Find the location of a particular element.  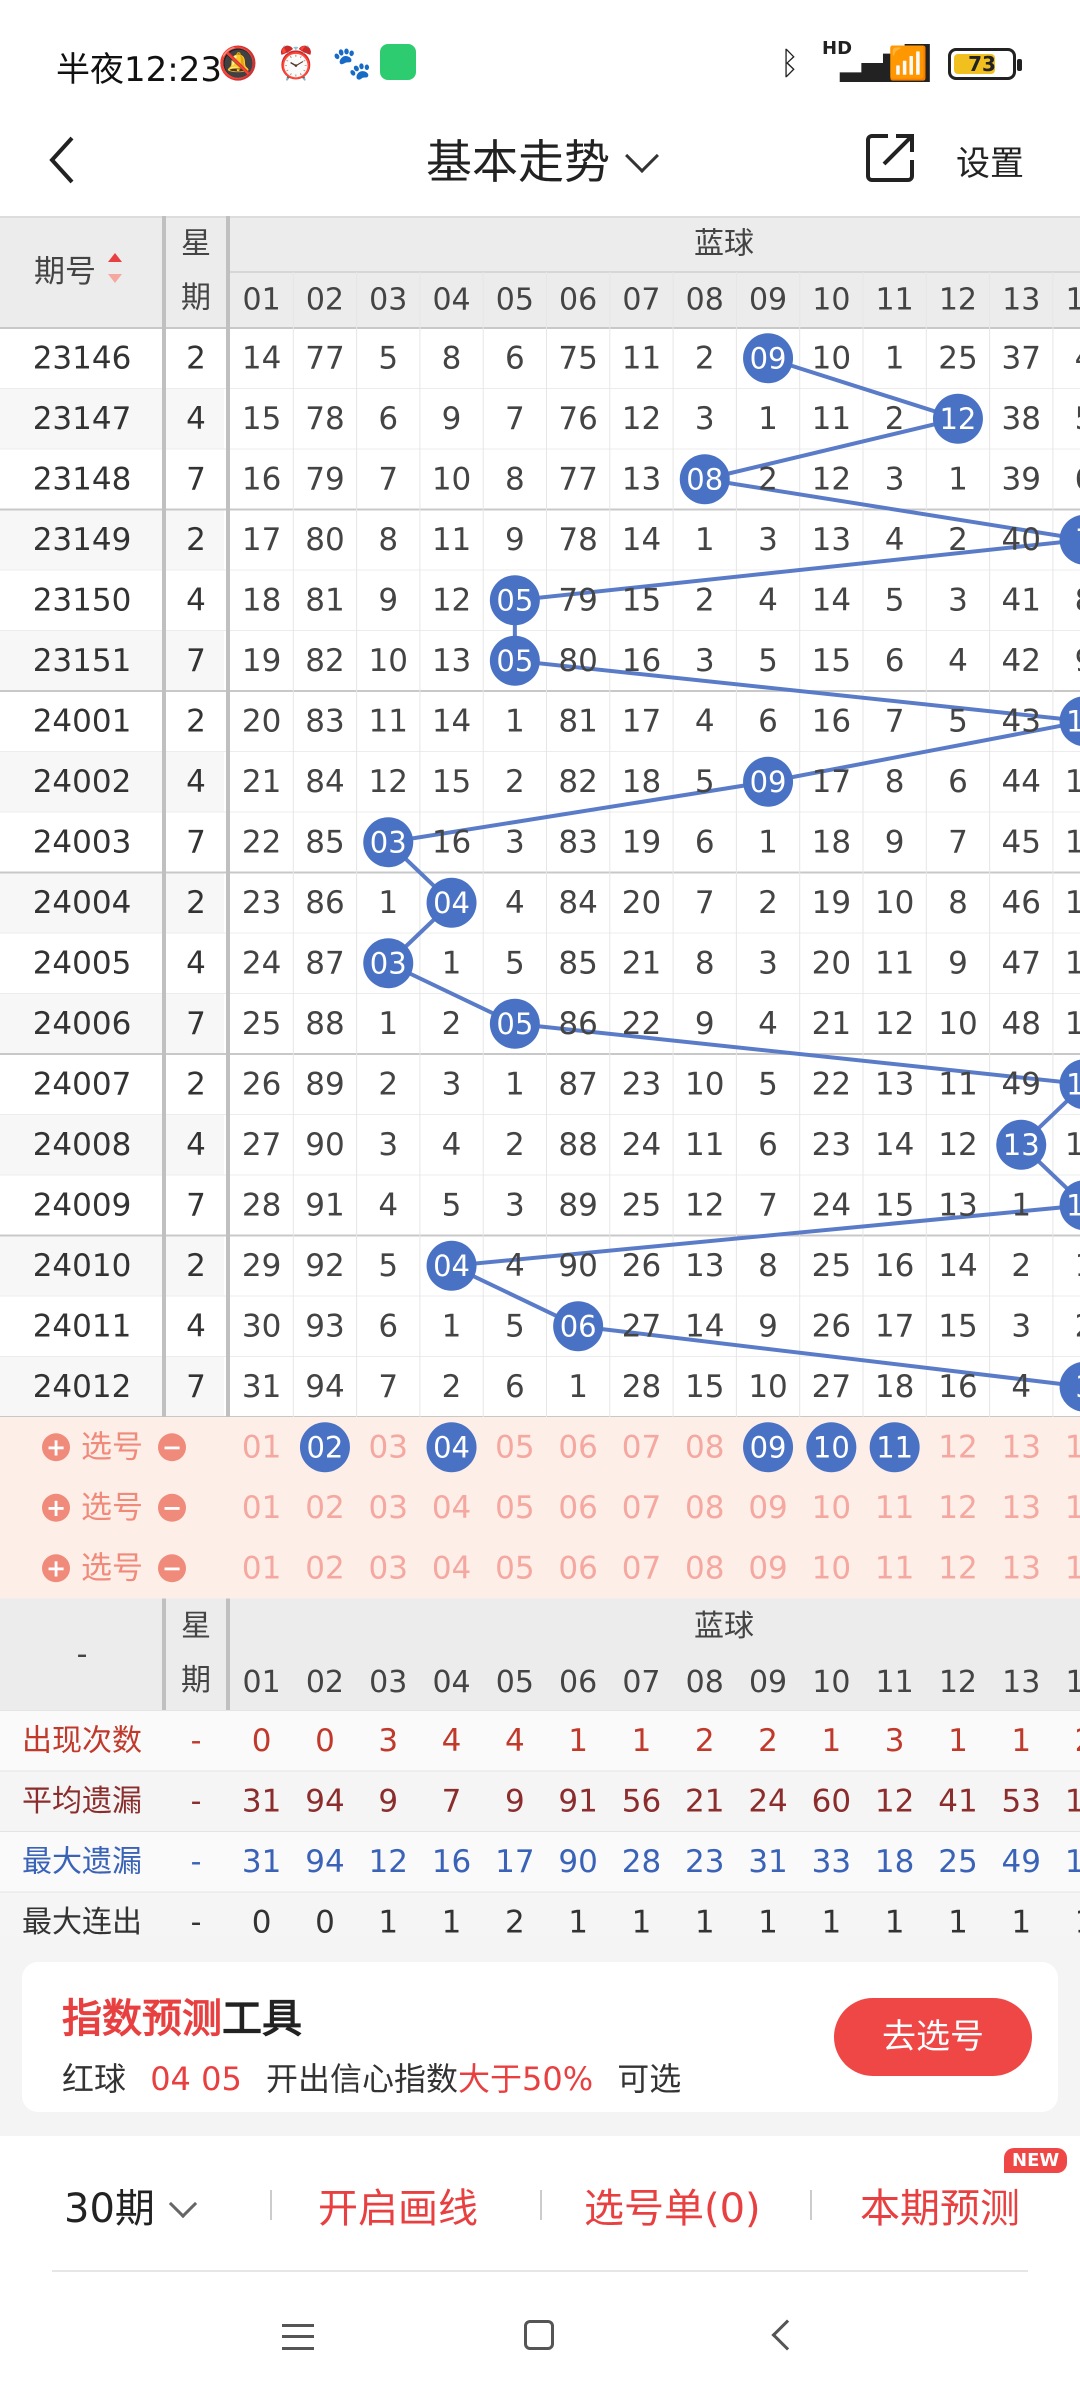

miss-count: 23 is located at coordinates (261, 903).